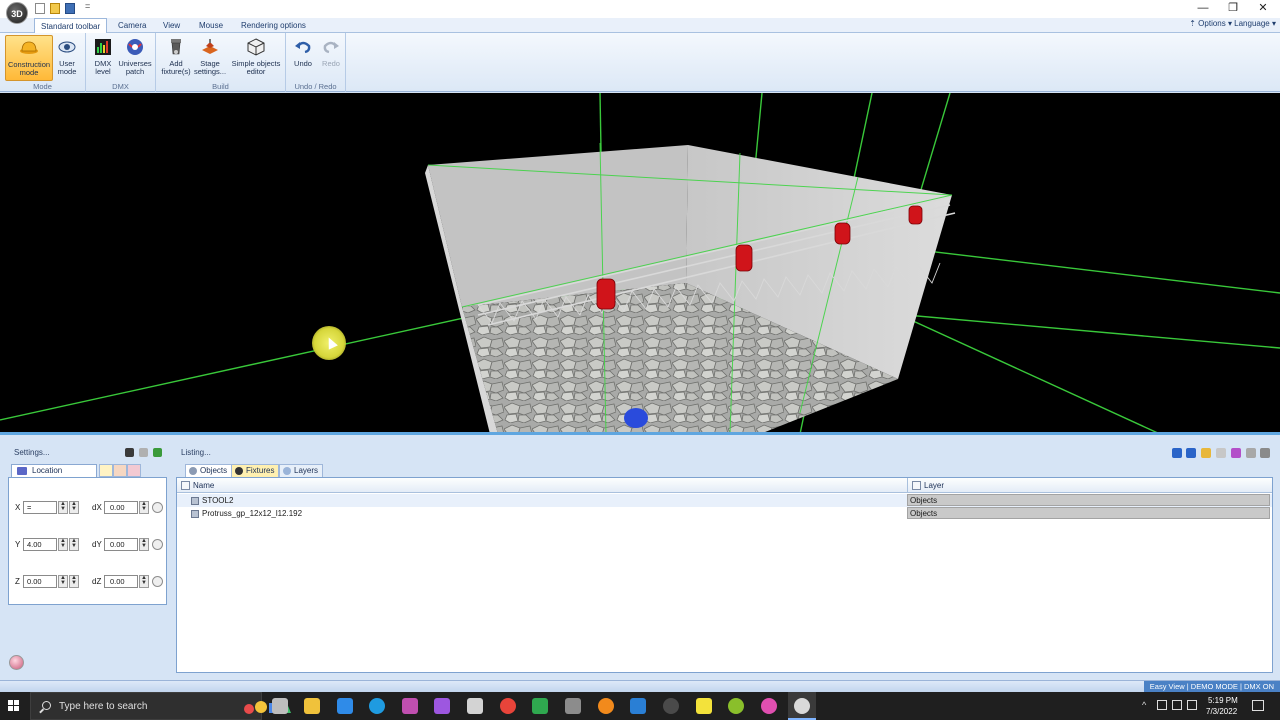 This screenshot has width=1280, height=720. What do you see at coordinates (134, 470) in the screenshot?
I see `tab-color` at bounding box center [134, 470].